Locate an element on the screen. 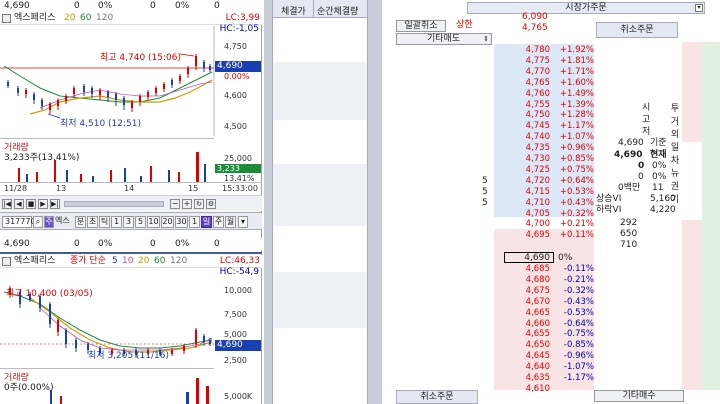 This screenshot has height=404, width=720. vtab-foreign: 외 is located at coordinates (675, 135).